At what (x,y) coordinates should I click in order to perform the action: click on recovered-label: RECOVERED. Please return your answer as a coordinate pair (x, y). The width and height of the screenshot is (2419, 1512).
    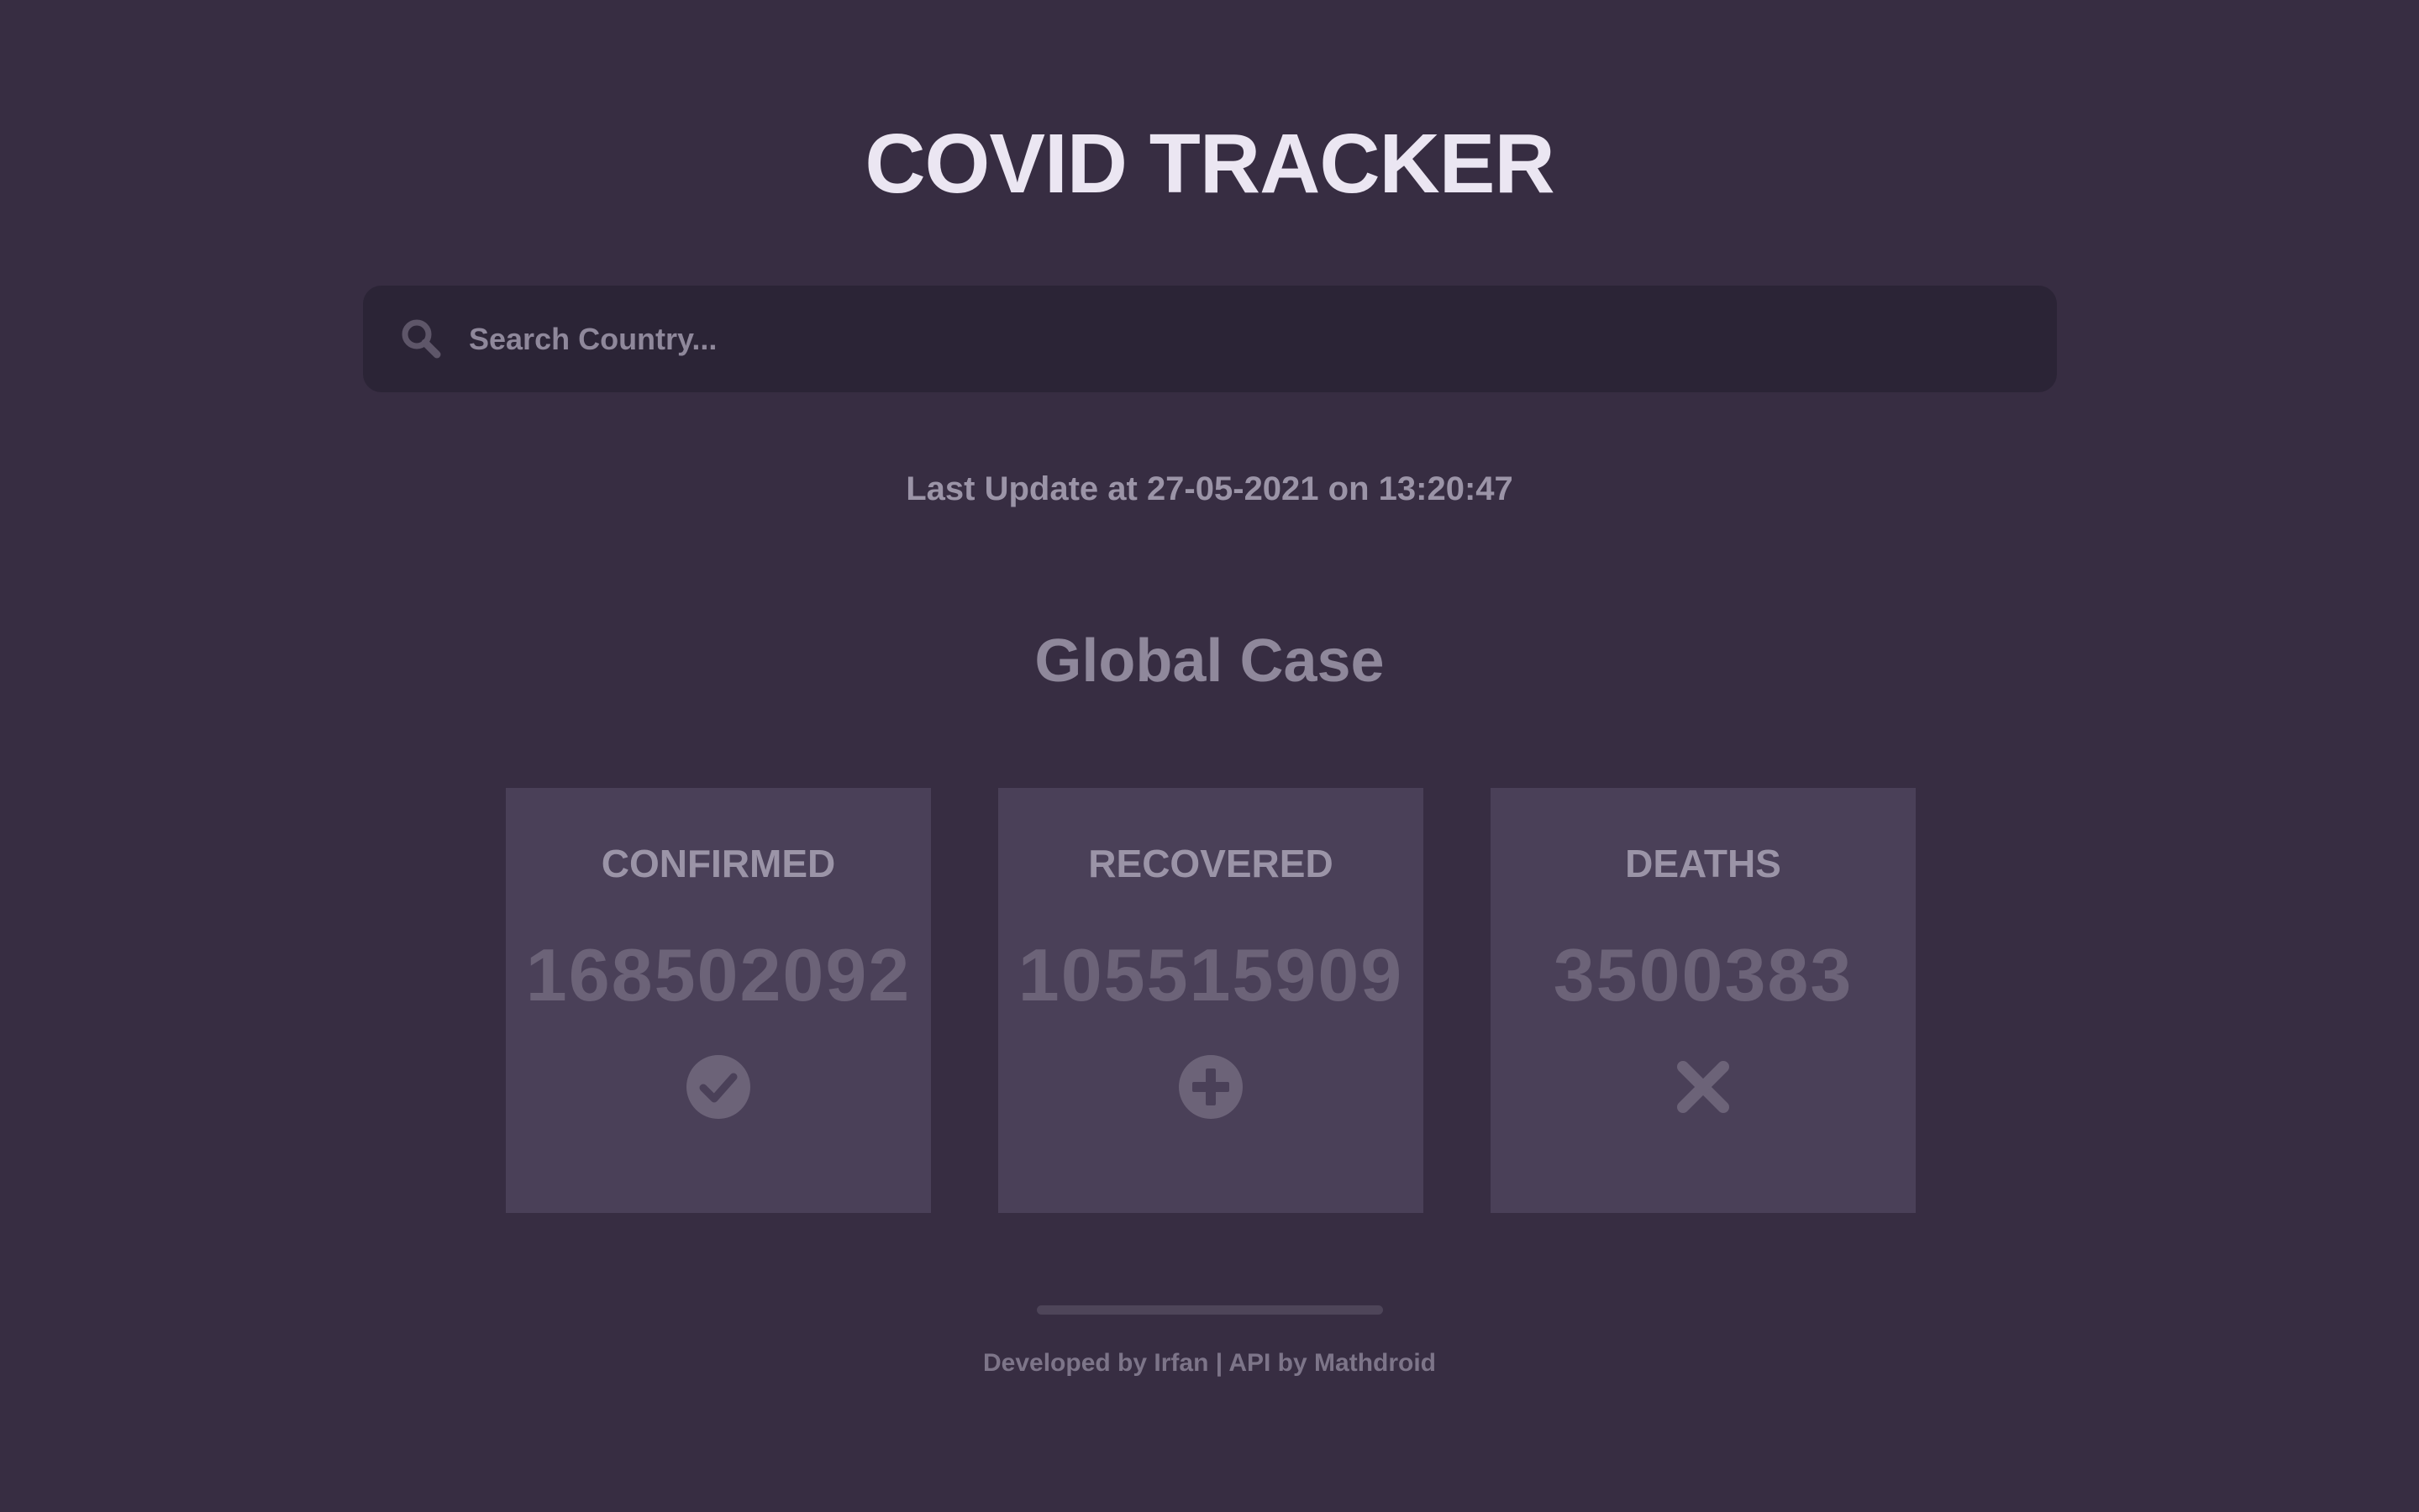
    Looking at the image, I should click on (1210, 863).